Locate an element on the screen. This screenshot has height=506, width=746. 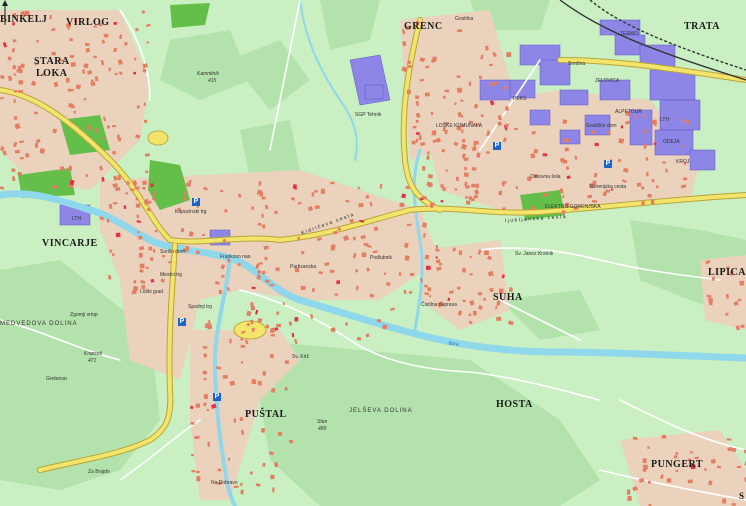
peak-kamnitnik-elev: 415 is located at coordinates (212, 81).